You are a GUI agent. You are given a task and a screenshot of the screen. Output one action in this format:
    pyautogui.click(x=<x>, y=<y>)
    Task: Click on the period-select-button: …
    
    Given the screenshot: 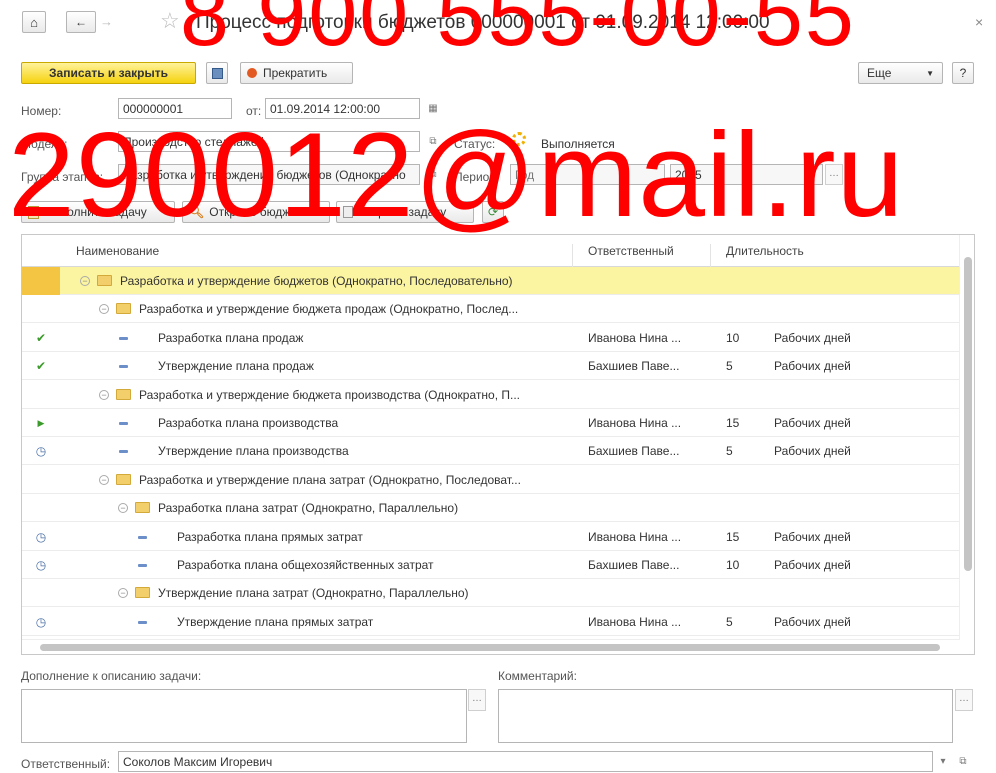 What is the action you would take?
    pyautogui.click(x=834, y=174)
    